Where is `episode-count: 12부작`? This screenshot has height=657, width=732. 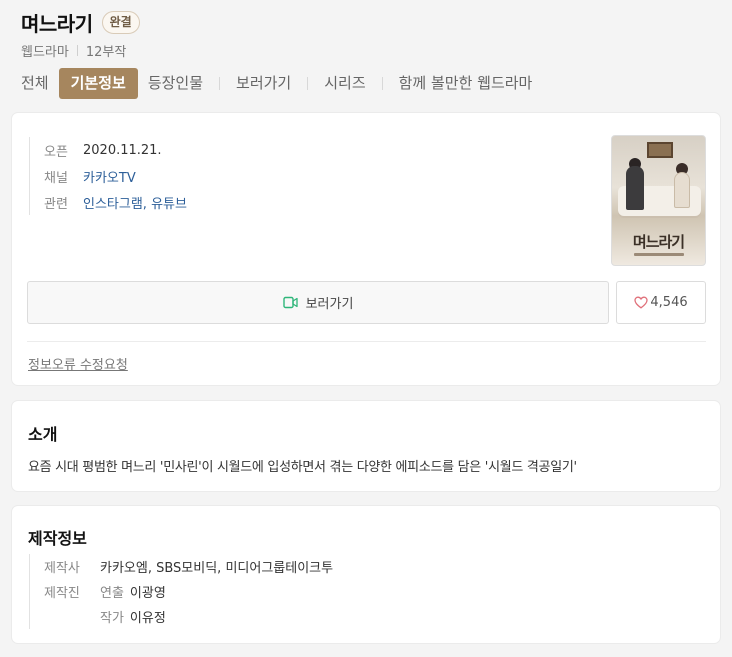 episode-count: 12부작 is located at coordinates (106, 52).